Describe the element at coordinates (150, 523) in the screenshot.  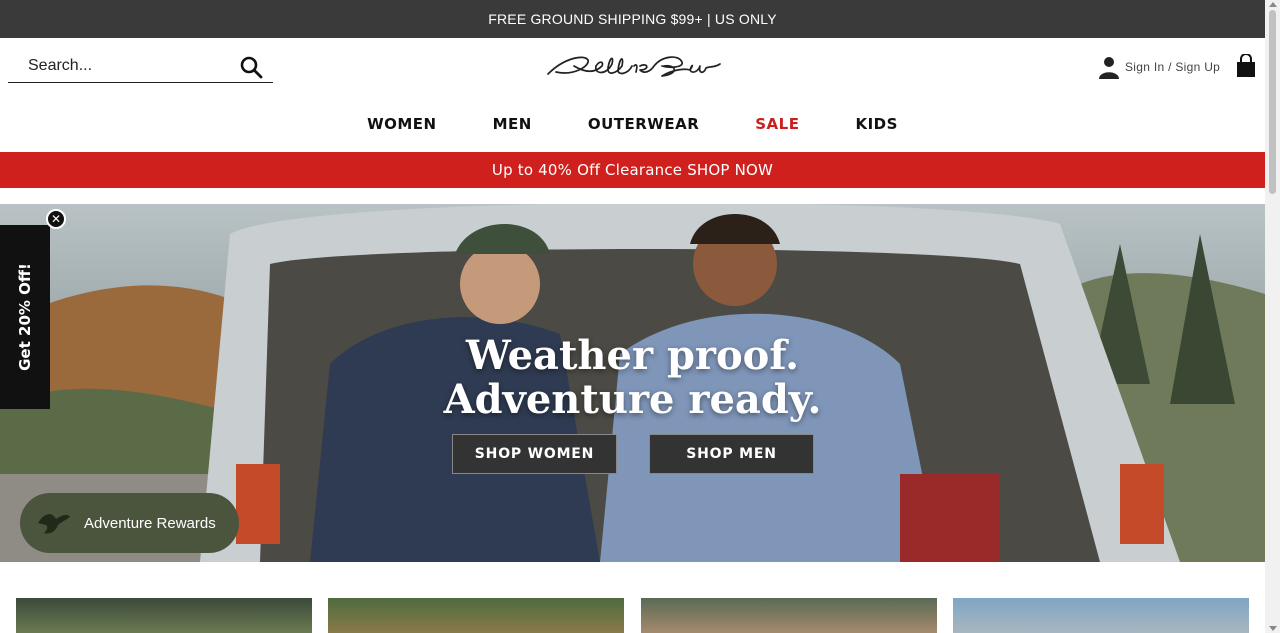
I see `rewards-label: Adventure Rewards` at that location.